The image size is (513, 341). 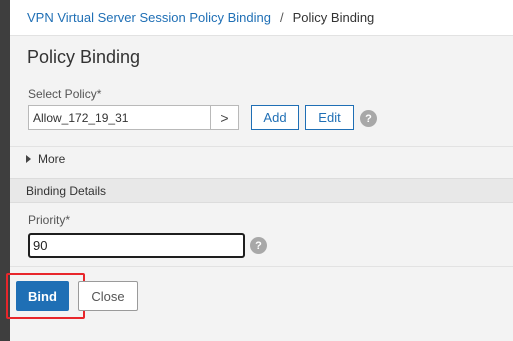 I want to click on more-label: More, so click(x=52, y=159).